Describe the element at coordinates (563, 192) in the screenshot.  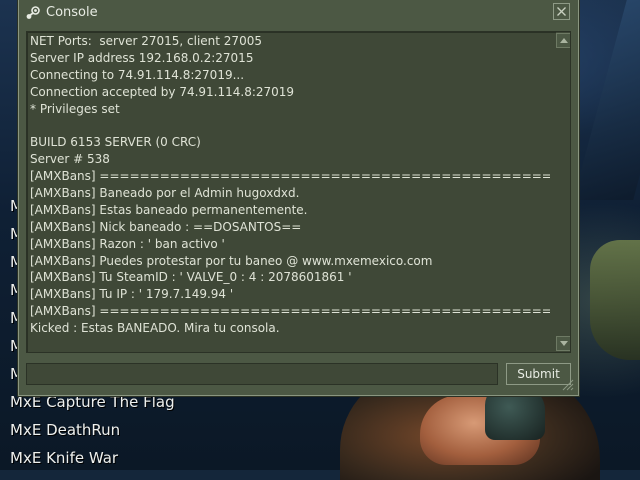
I see `vertical-scrollbar` at that location.